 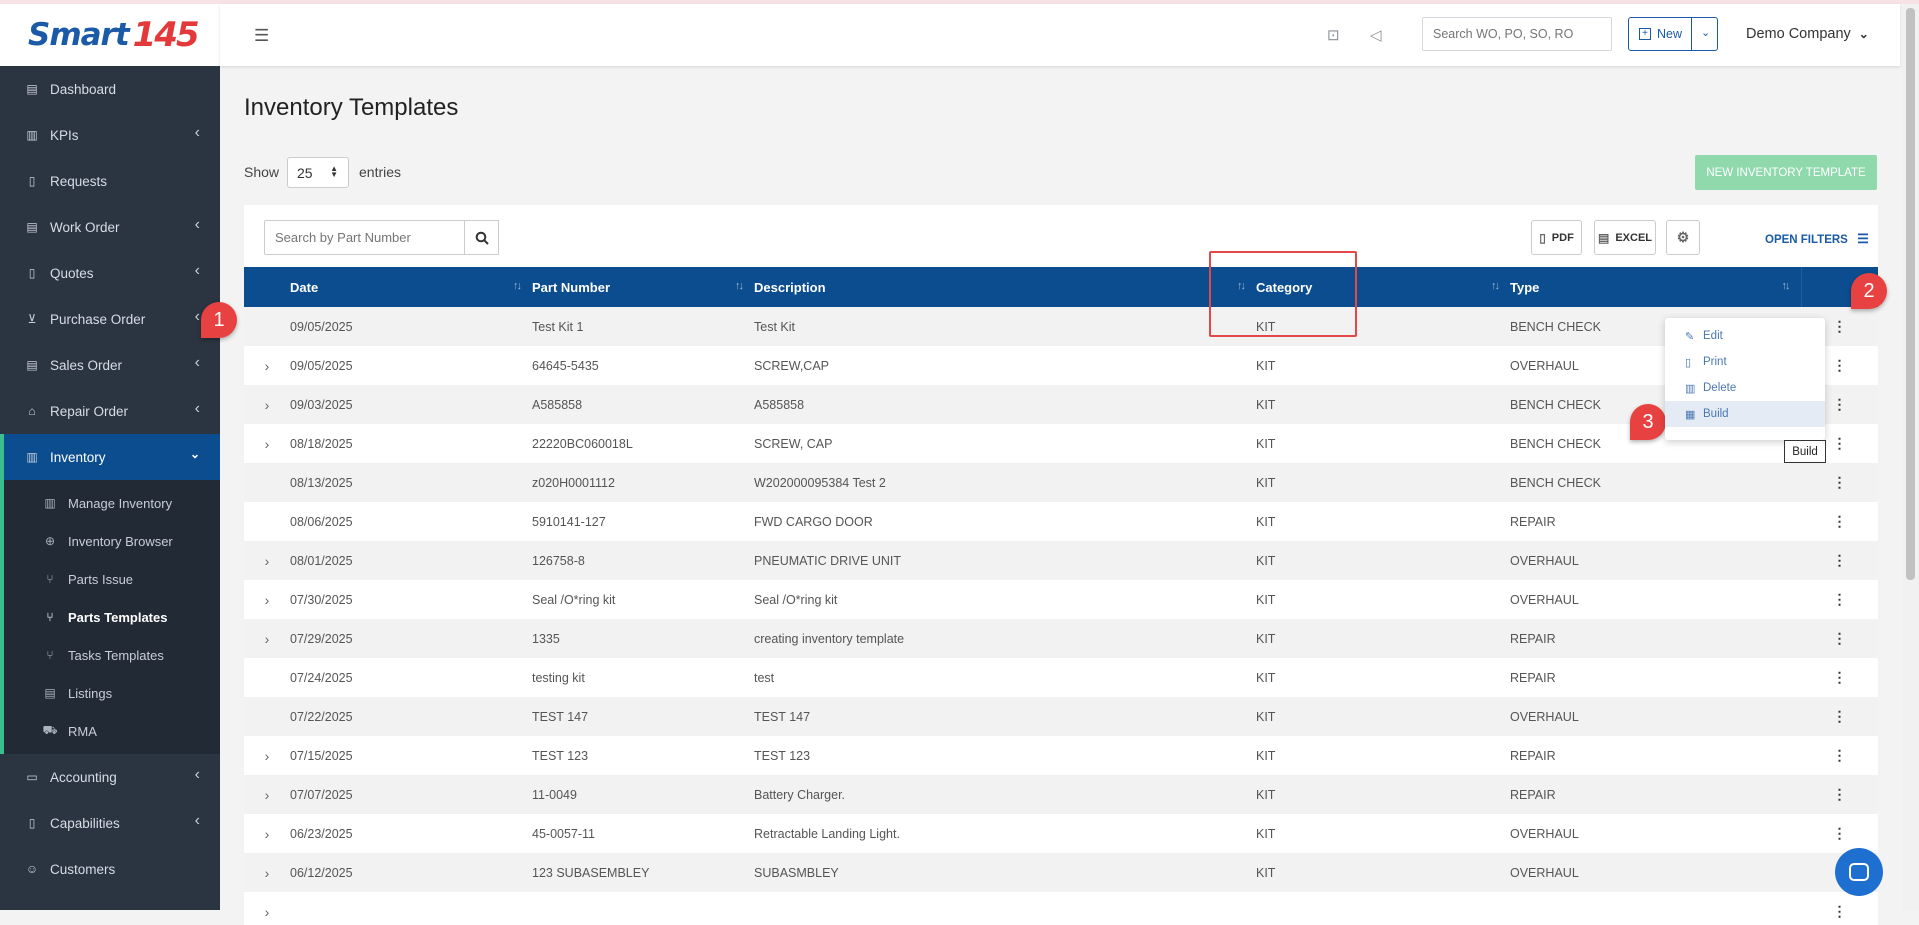 I want to click on menu-item-print: ▯ Print, so click(x=1745, y=362).